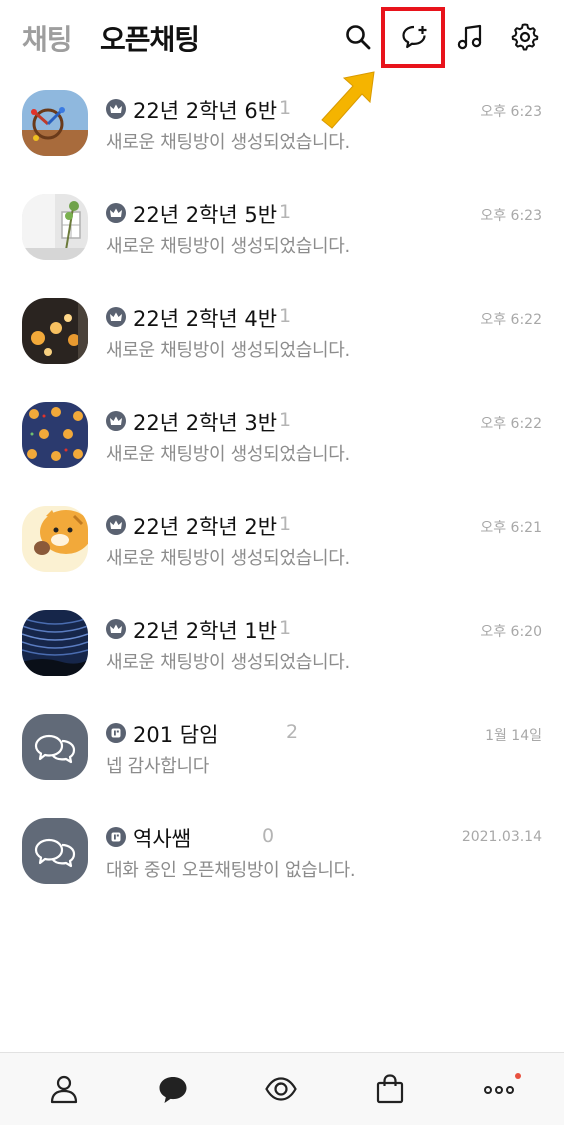 The image size is (564, 1125). I want to click on list-item: 22년 2학년 1반 1 새로운 채팅방이 생성되었습니다. 오후 6:20, so click(282, 652).